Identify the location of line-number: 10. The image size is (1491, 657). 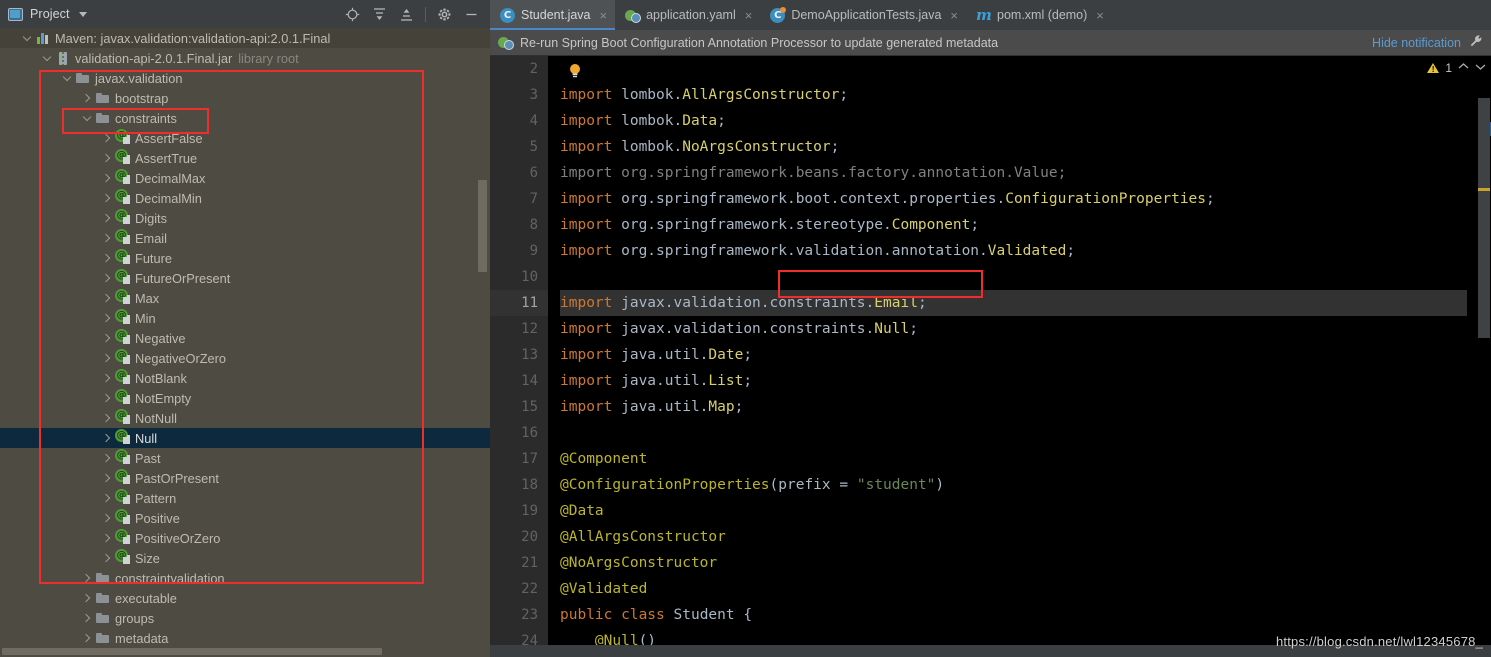
(519, 277).